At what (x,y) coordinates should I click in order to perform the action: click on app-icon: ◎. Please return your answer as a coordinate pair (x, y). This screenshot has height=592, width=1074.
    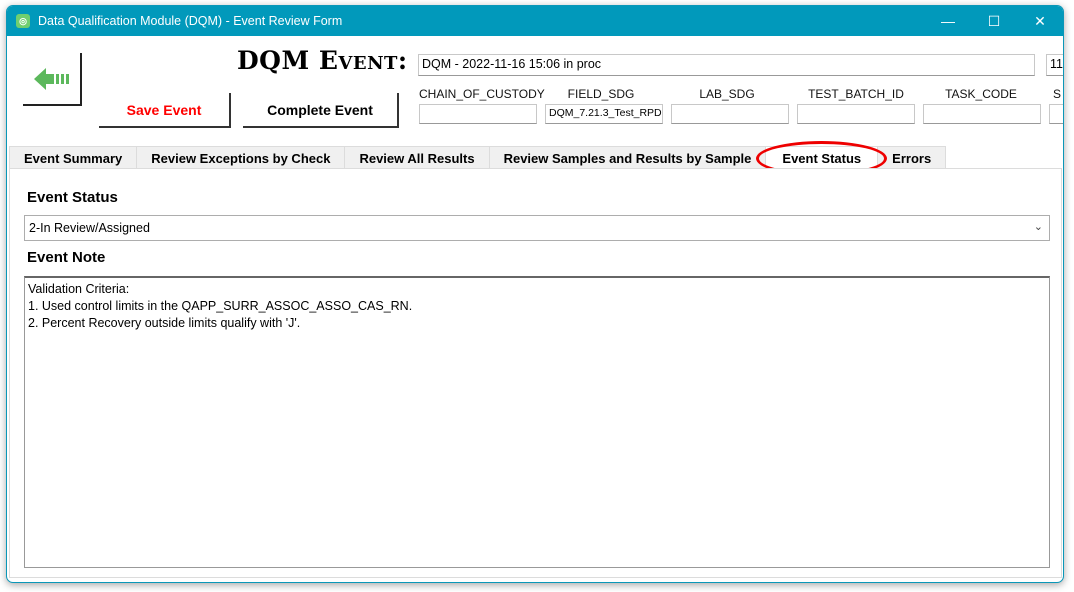
    Looking at the image, I should click on (23, 21).